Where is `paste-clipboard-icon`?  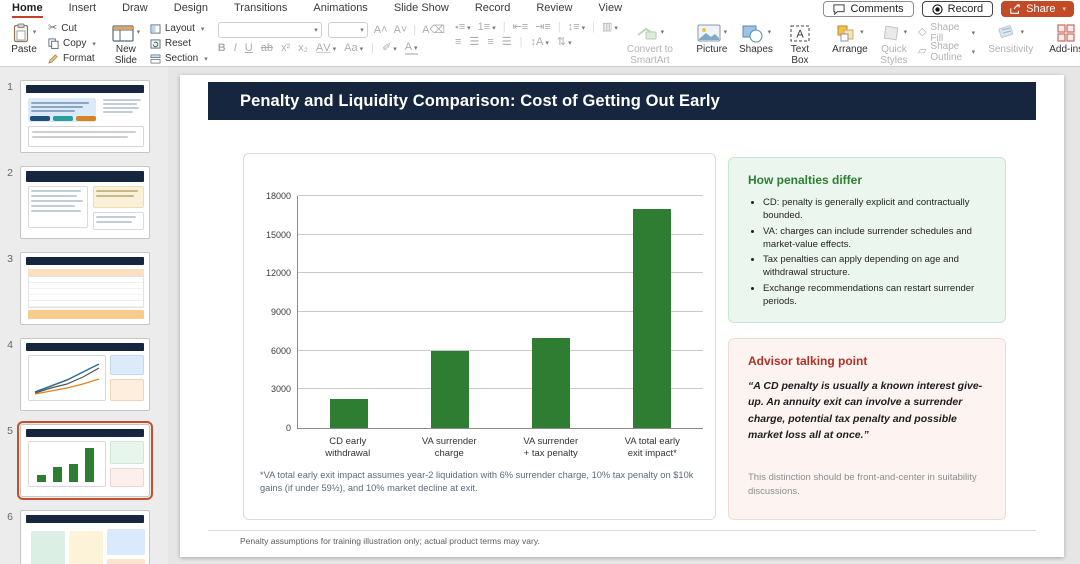
paste-clipboard-icon is located at coordinates (20, 33).